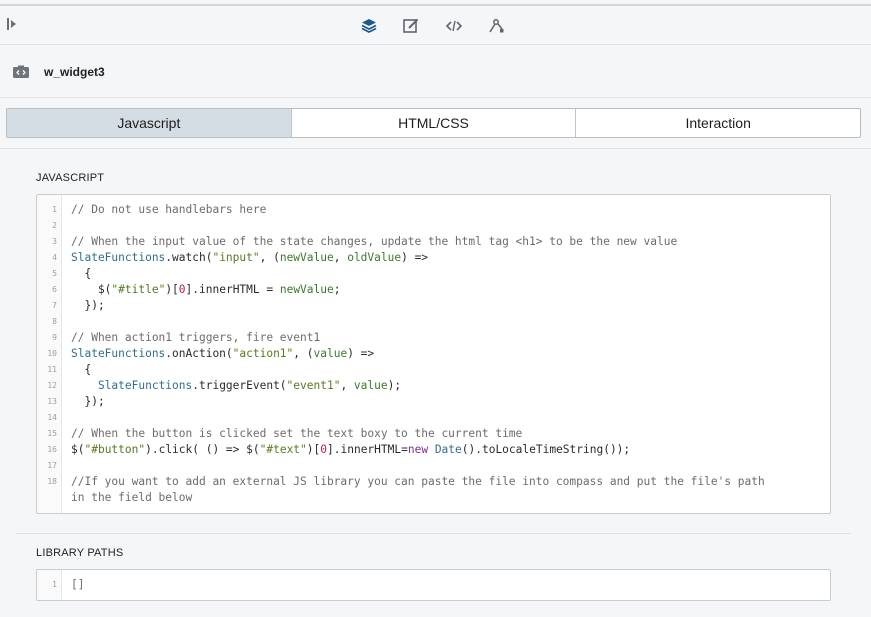  What do you see at coordinates (52, 465) in the screenshot?
I see `line-number: 17` at bounding box center [52, 465].